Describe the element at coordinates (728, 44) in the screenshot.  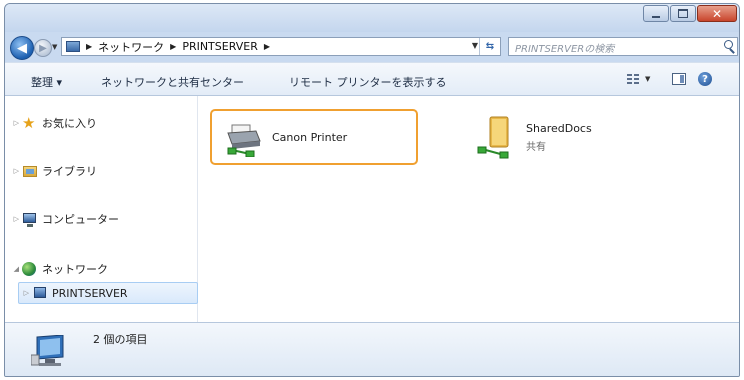
I see `search-icon` at that location.